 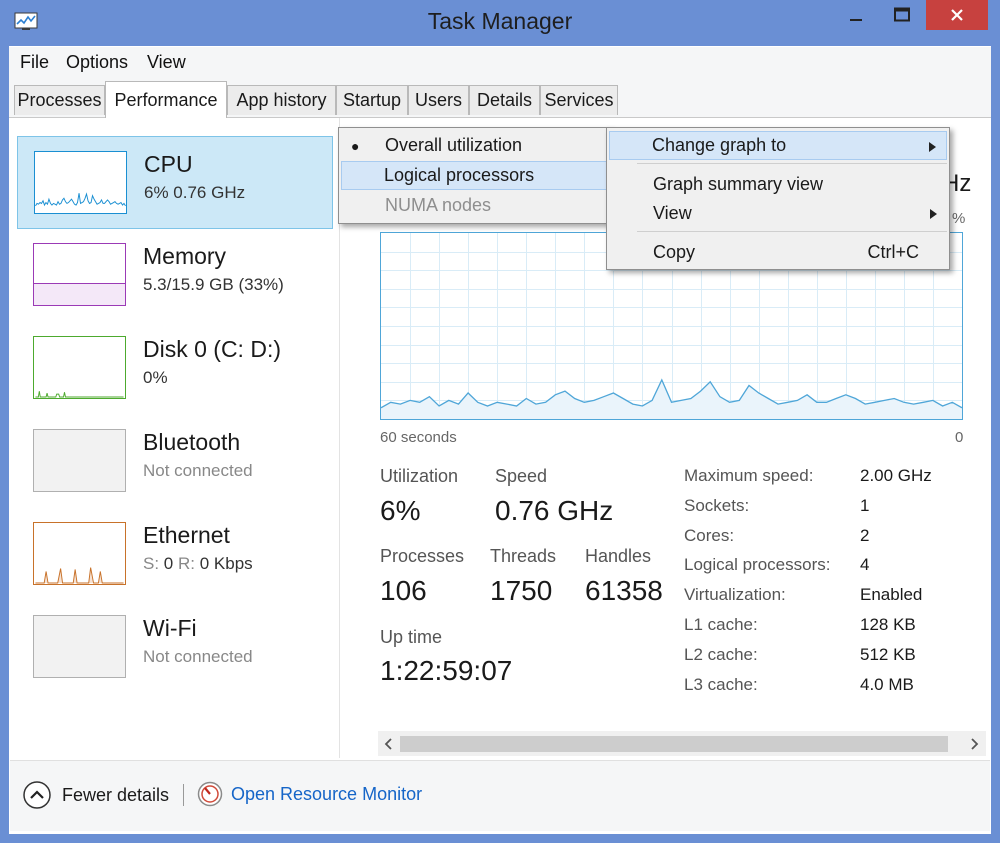 I want to click on scrollbar-thumb, so click(x=674, y=744).